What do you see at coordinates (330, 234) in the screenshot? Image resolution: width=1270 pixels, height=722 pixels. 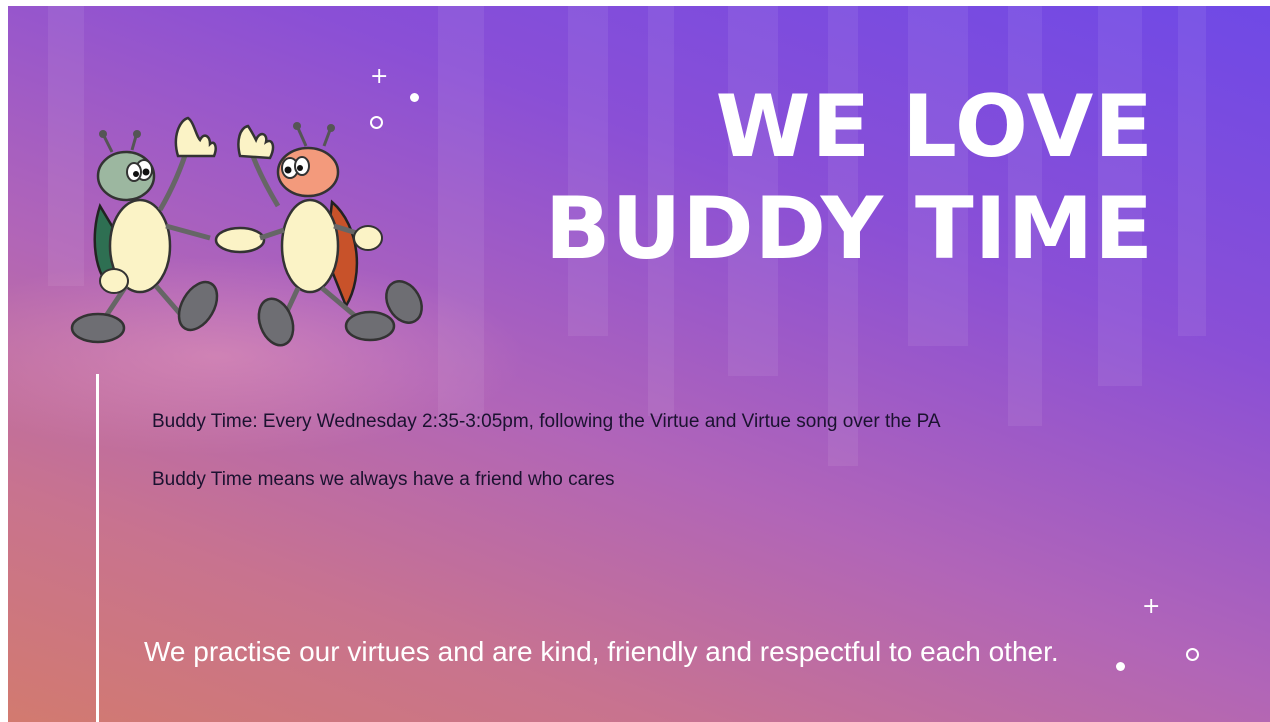 I see `orange-bug` at bounding box center [330, 234].